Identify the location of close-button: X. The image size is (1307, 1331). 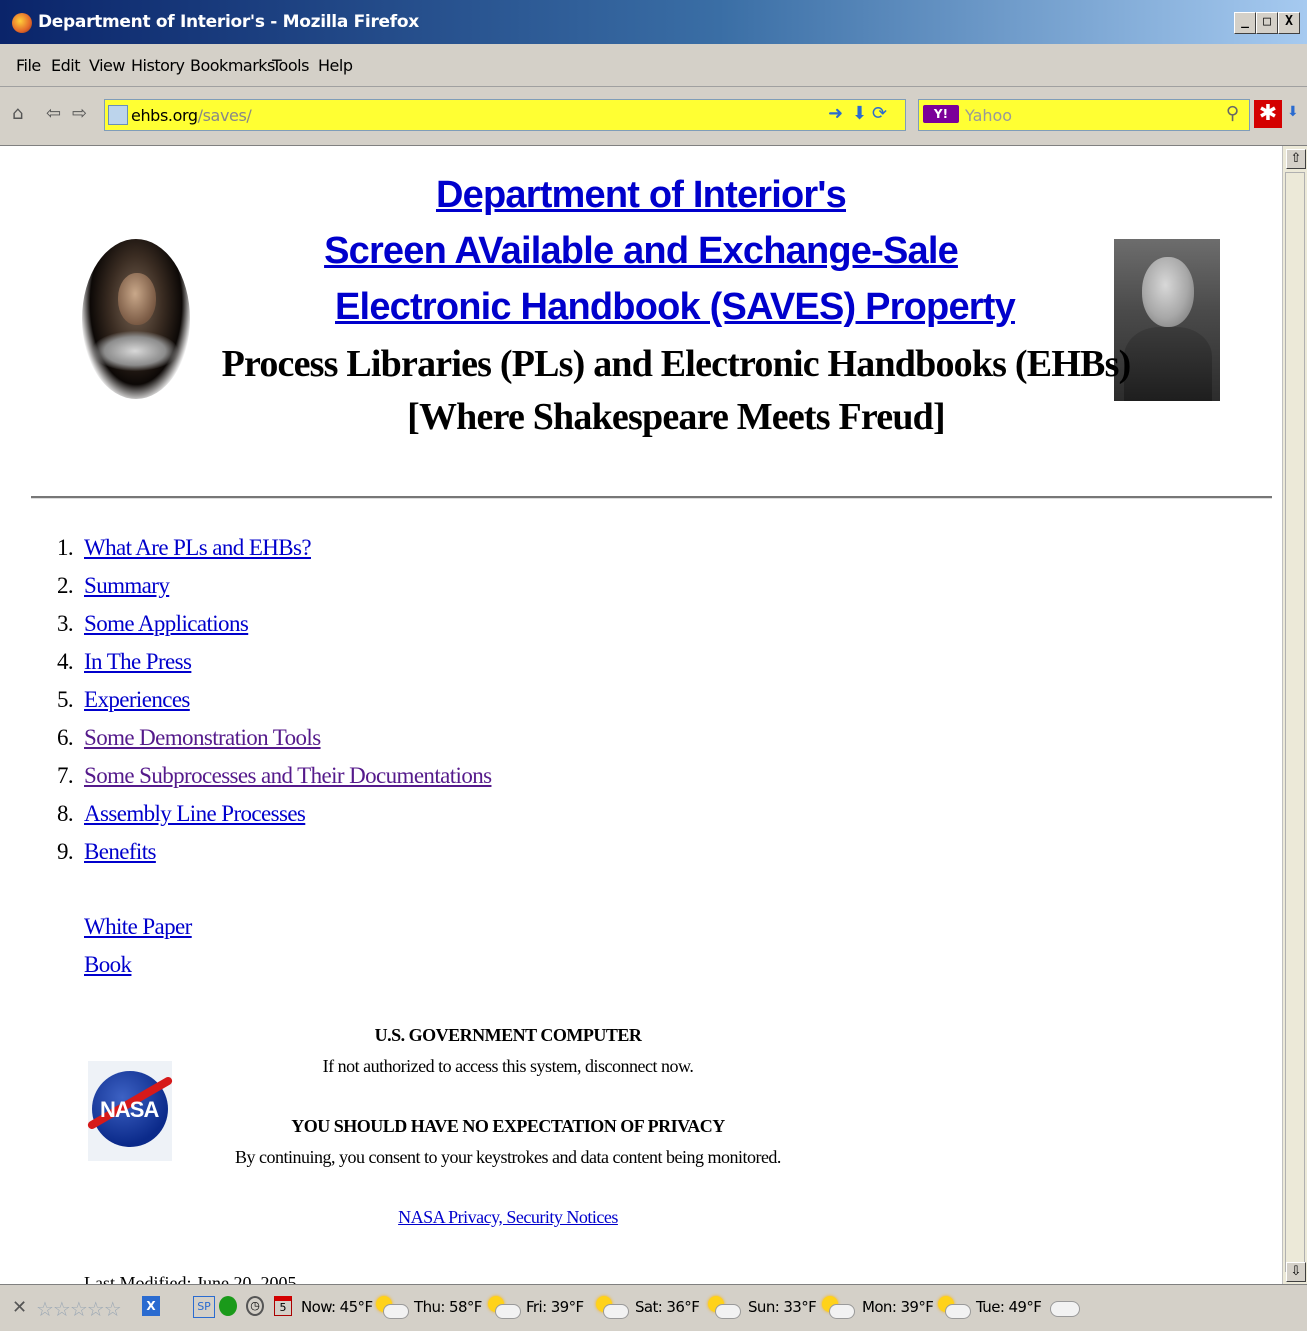
(1289, 23).